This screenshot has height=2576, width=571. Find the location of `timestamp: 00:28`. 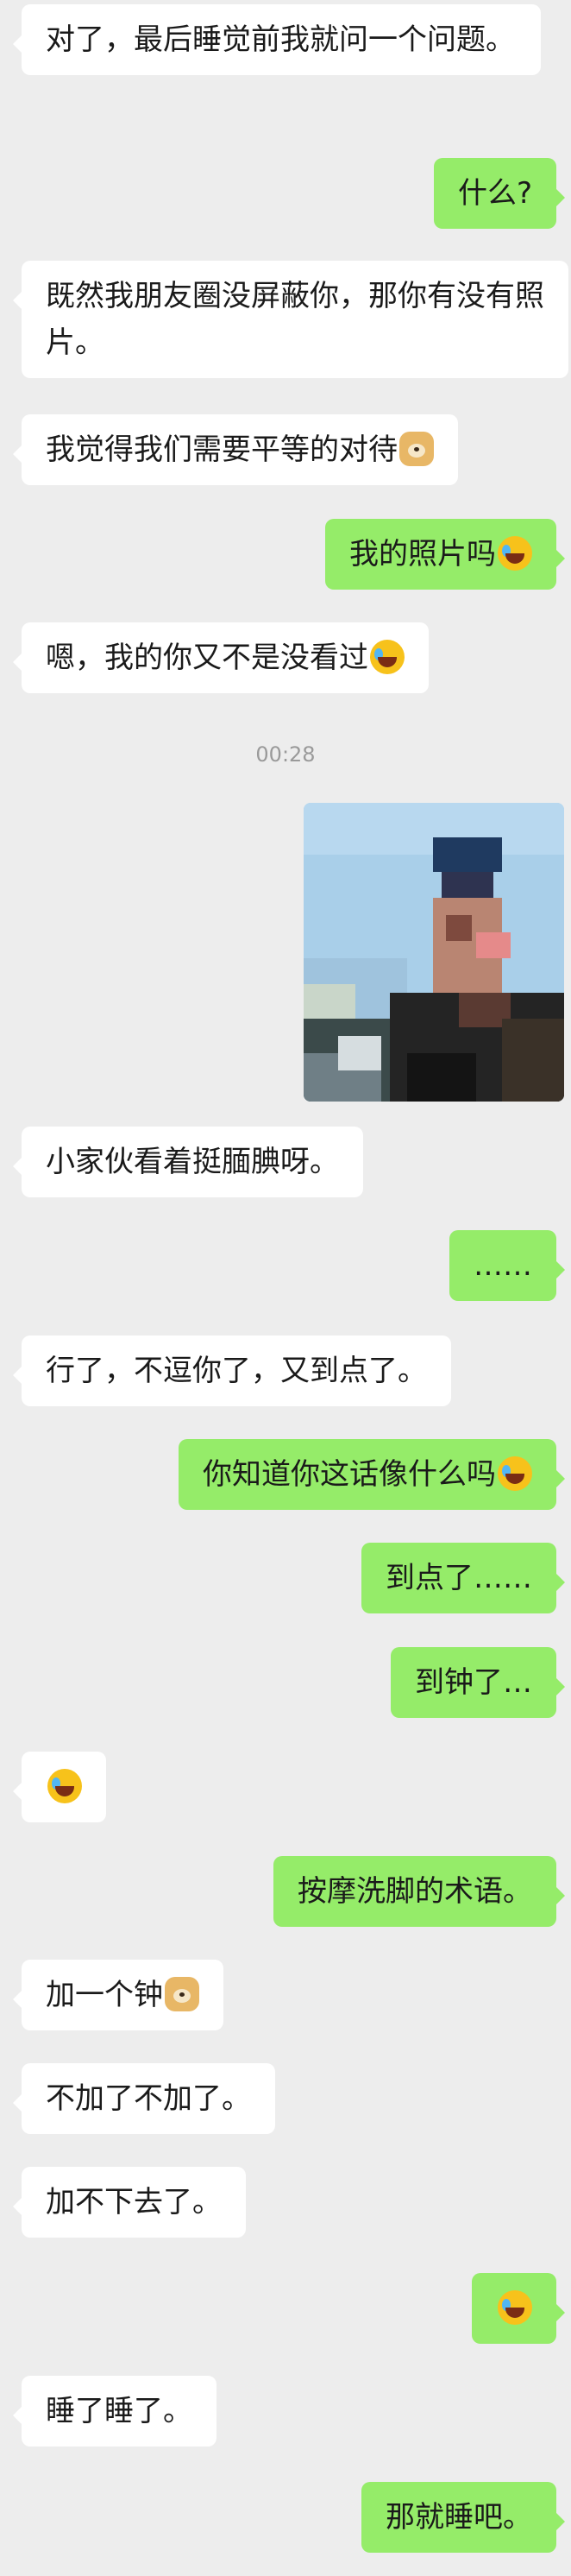

timestamp: 00:28 is located at coordinates (285, 754).